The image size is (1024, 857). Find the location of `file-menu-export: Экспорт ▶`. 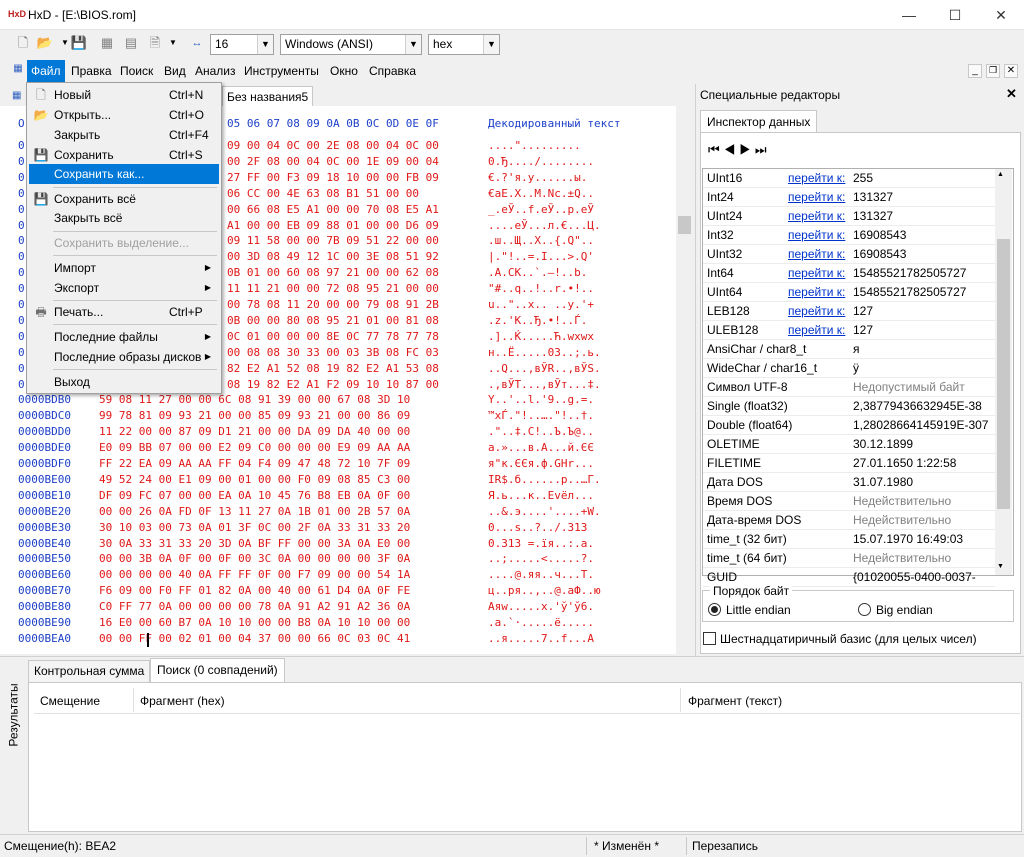

file-menu-export: Экспорт ▶ is located at coordinates (124, 288).